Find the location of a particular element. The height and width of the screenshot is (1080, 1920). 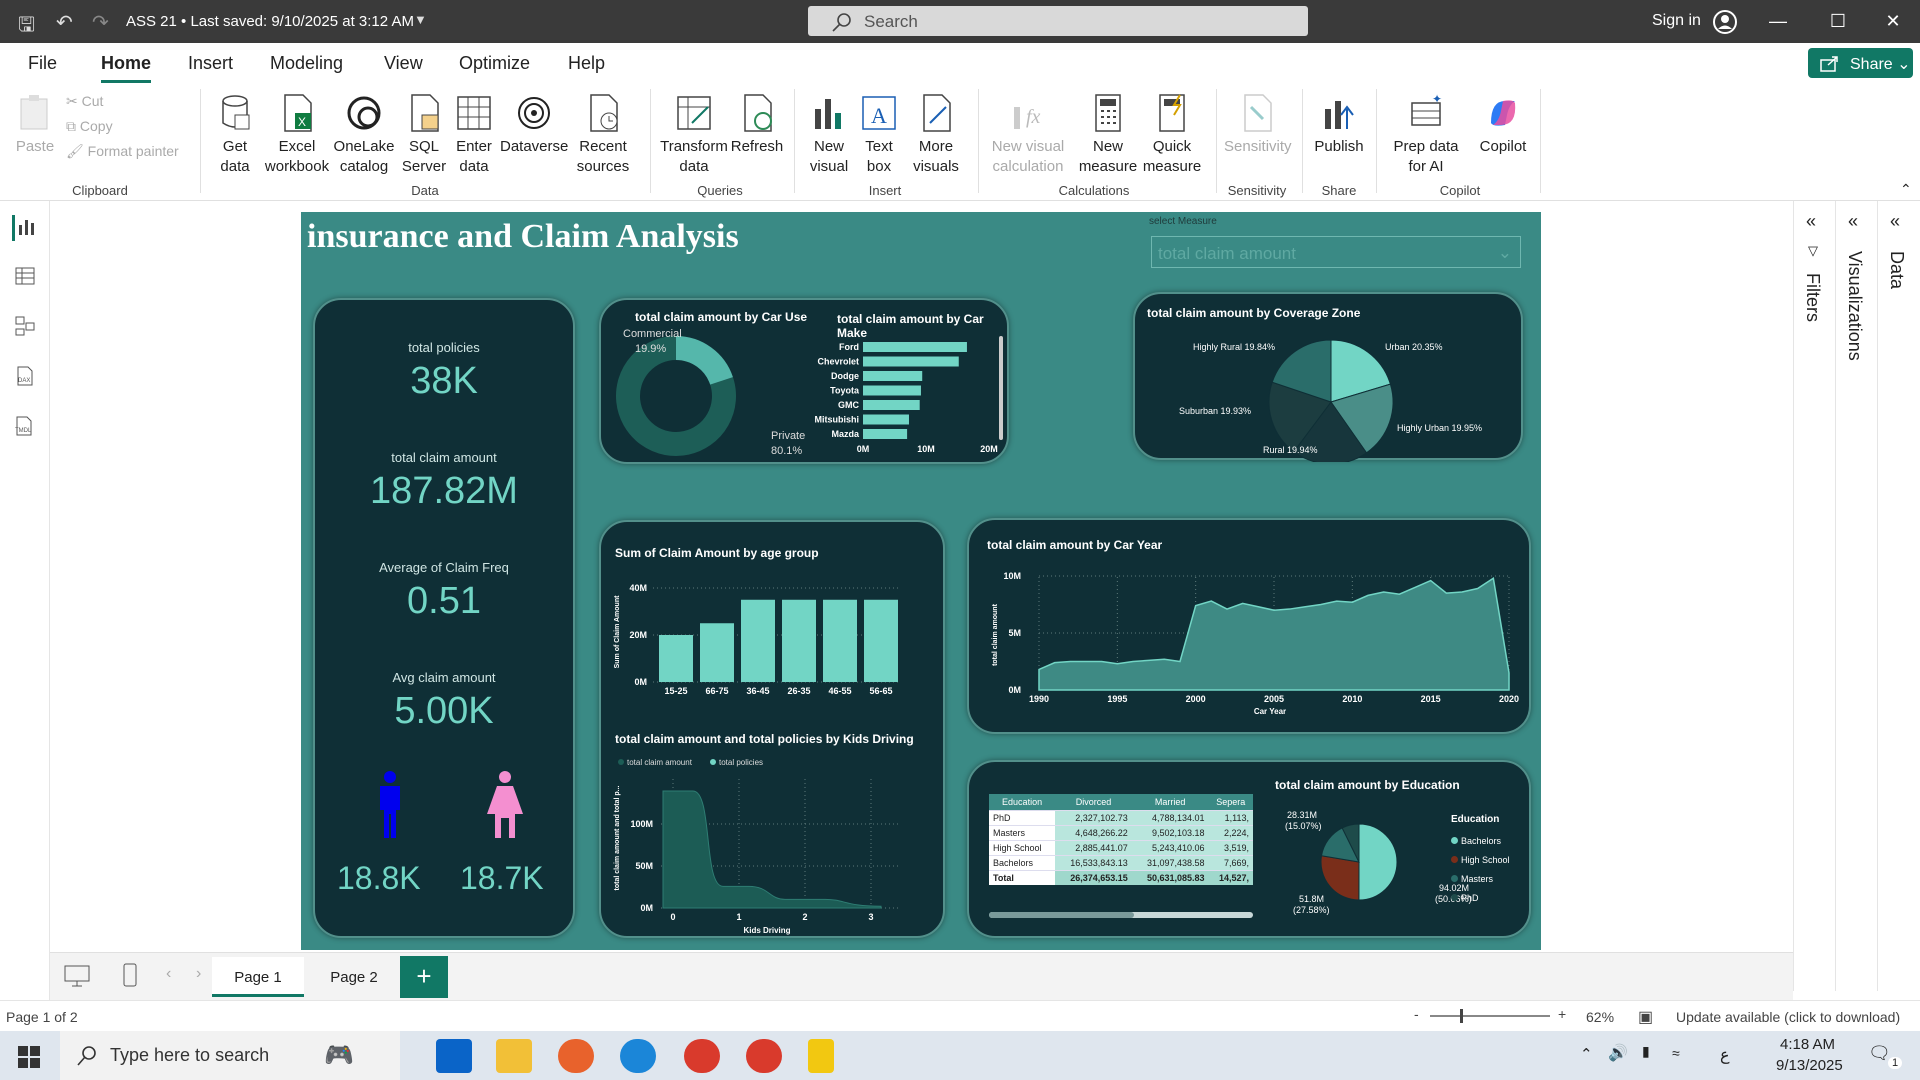

more-visuals-button: More visuals is located at coordinates (936, 135).